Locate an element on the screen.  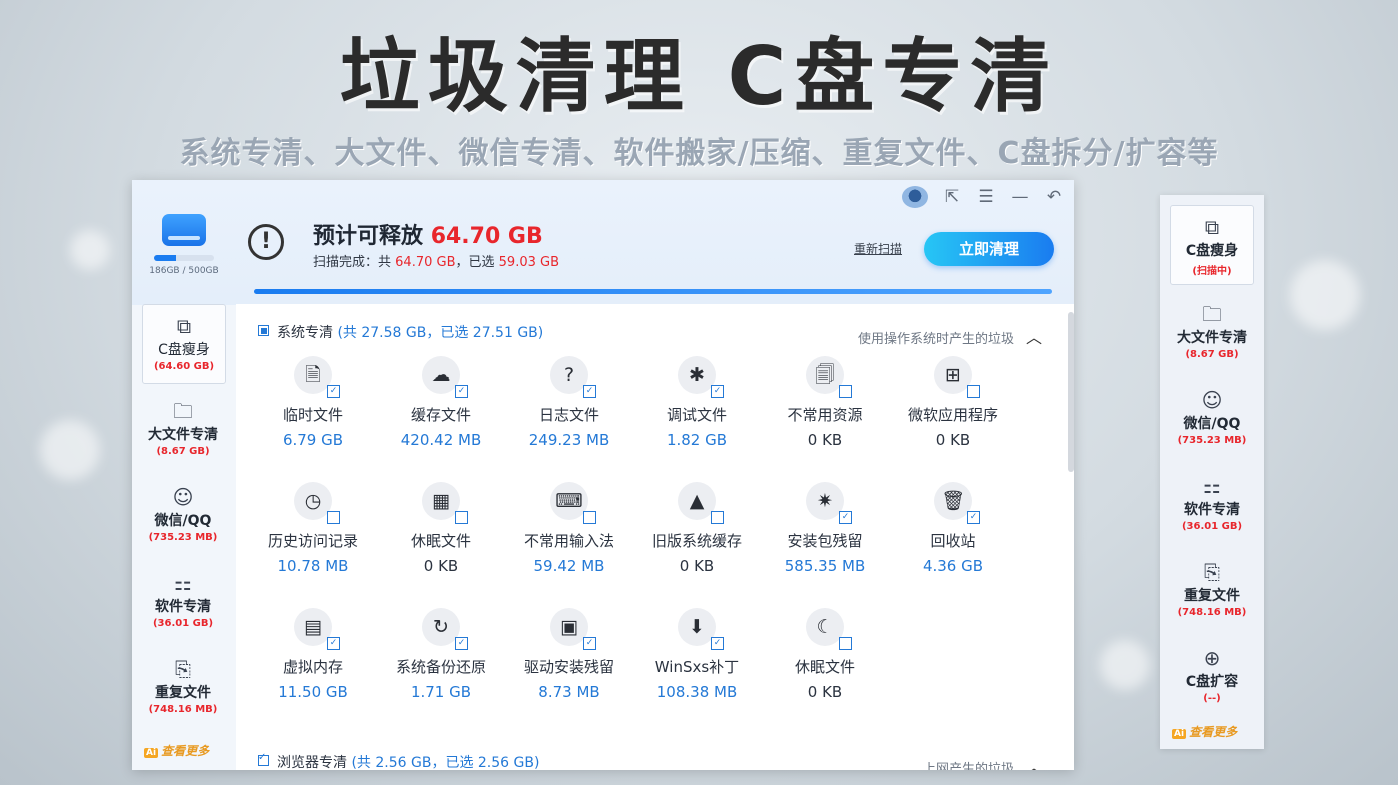
mini-item-disk-expand: ⊕ C盘扩容 (--) is located at coordinates (1212, 674).